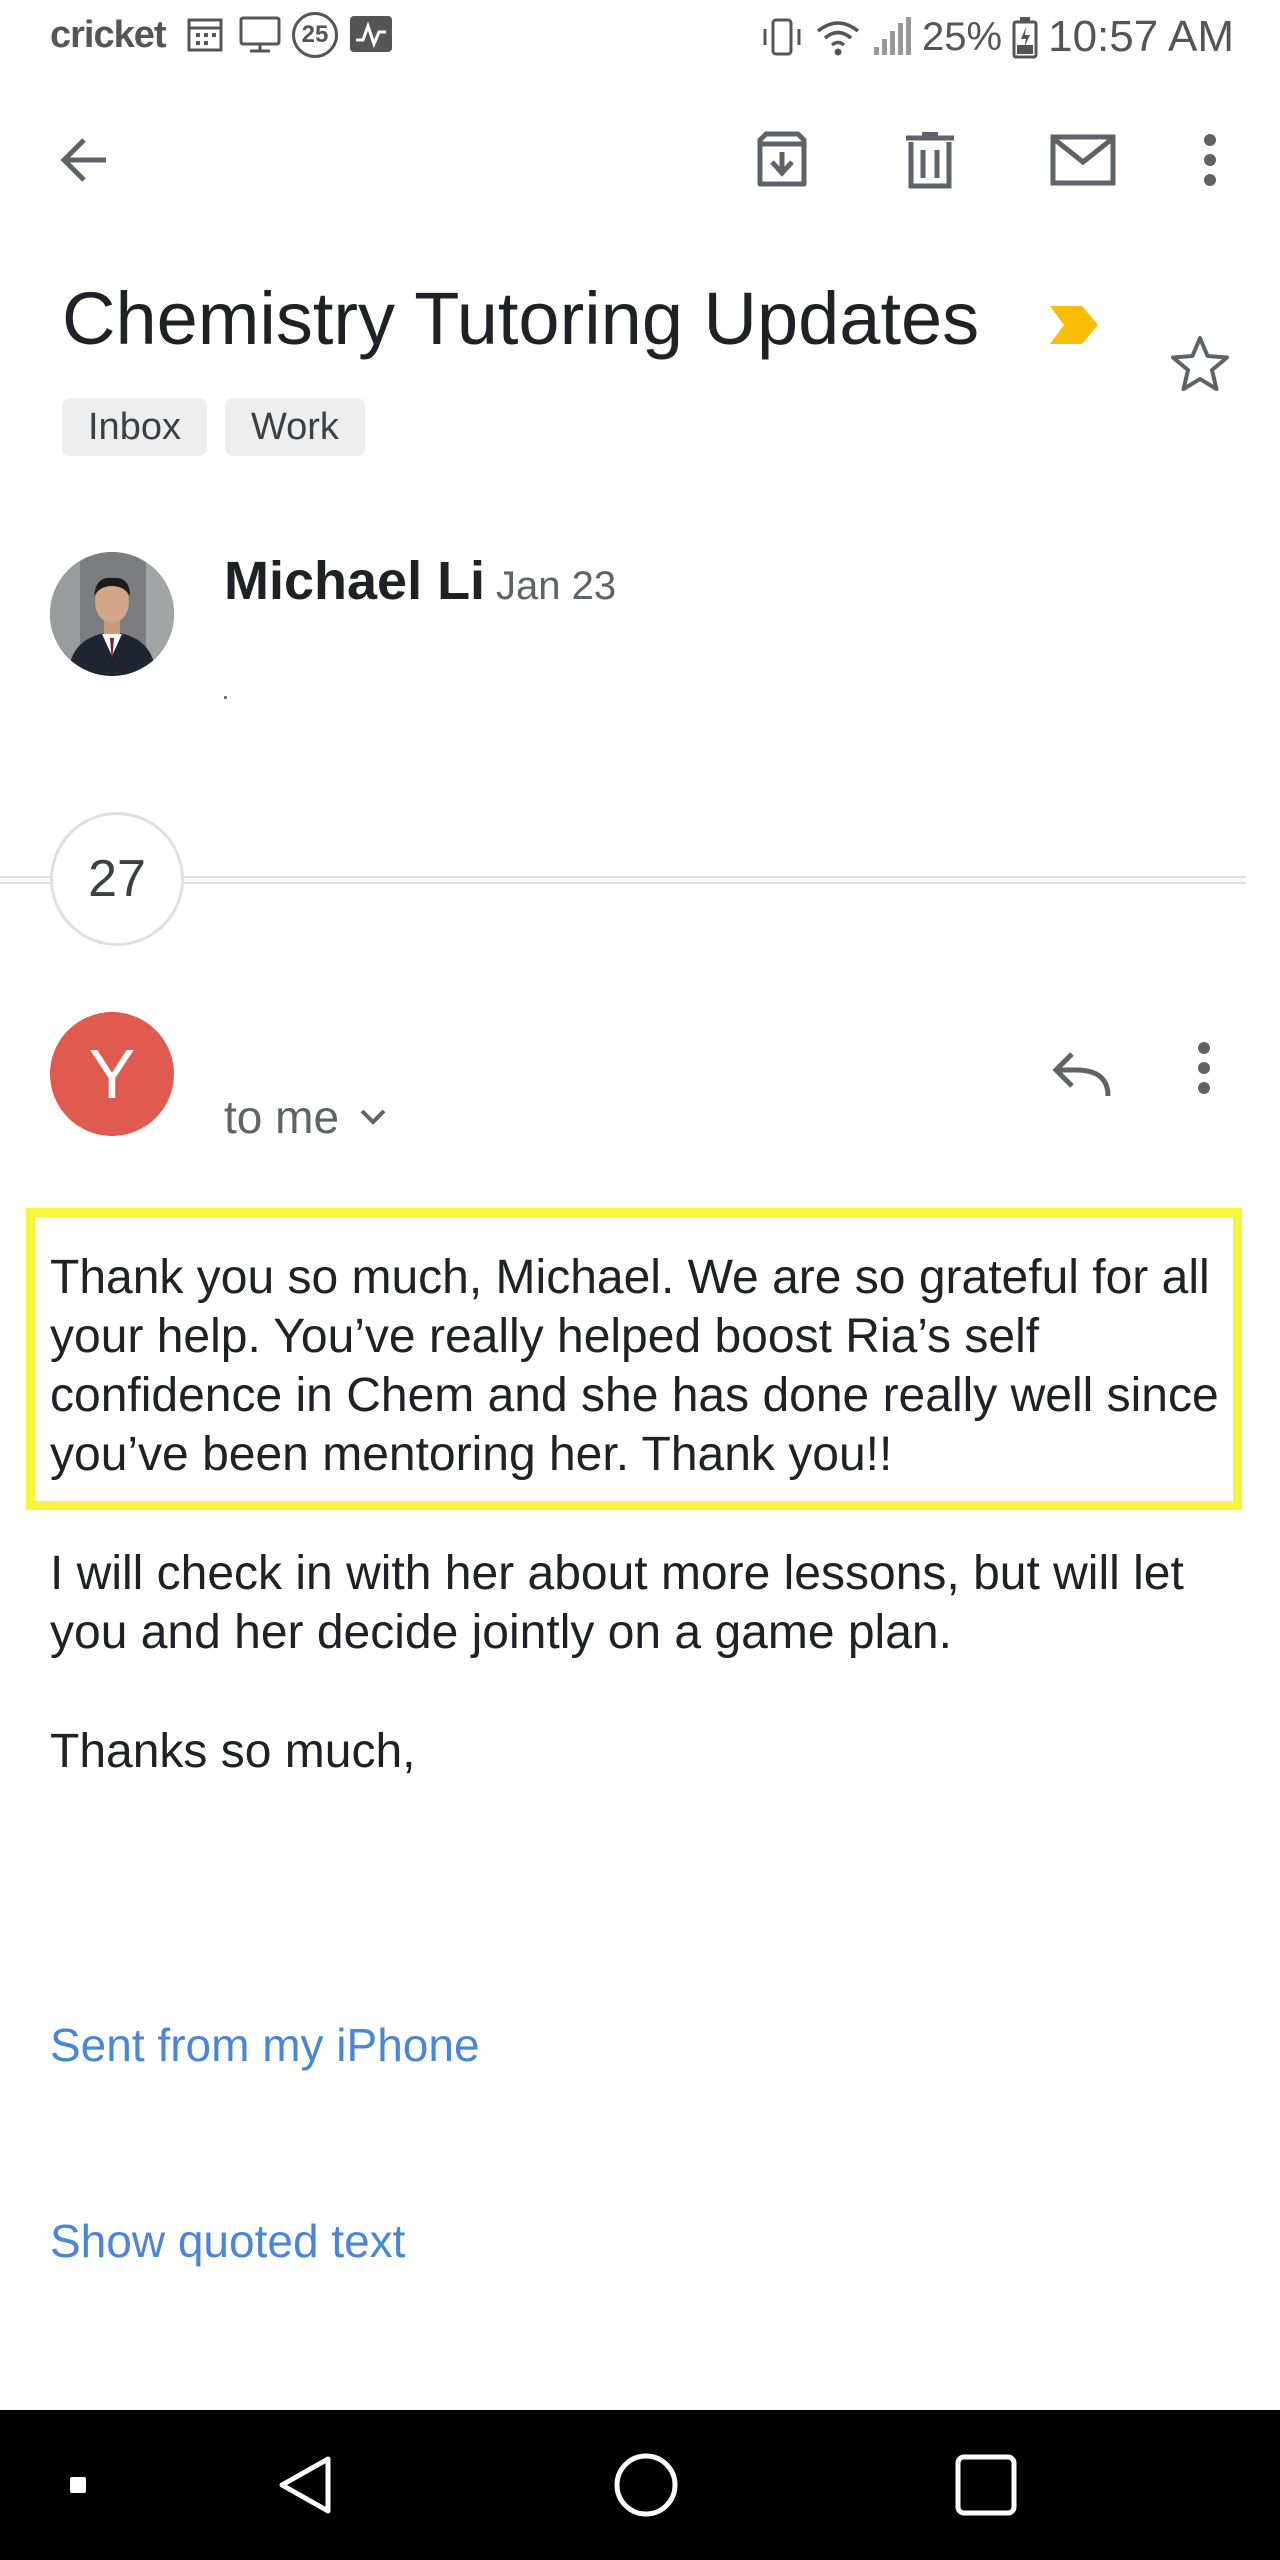 The height and width of the screenshot is (2560, 1280). What do you see at coordinates (227, 2241) in the screenshot?
I see `show-quoted-text-link: Show quoted text` at bounding box center [227, 2241].